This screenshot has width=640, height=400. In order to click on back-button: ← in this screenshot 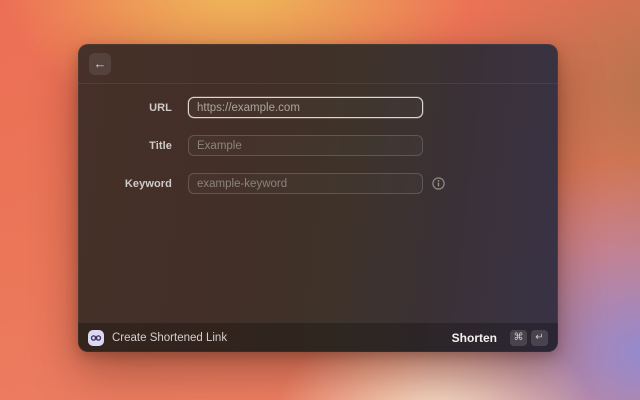, I will do `click(100, 63)`.